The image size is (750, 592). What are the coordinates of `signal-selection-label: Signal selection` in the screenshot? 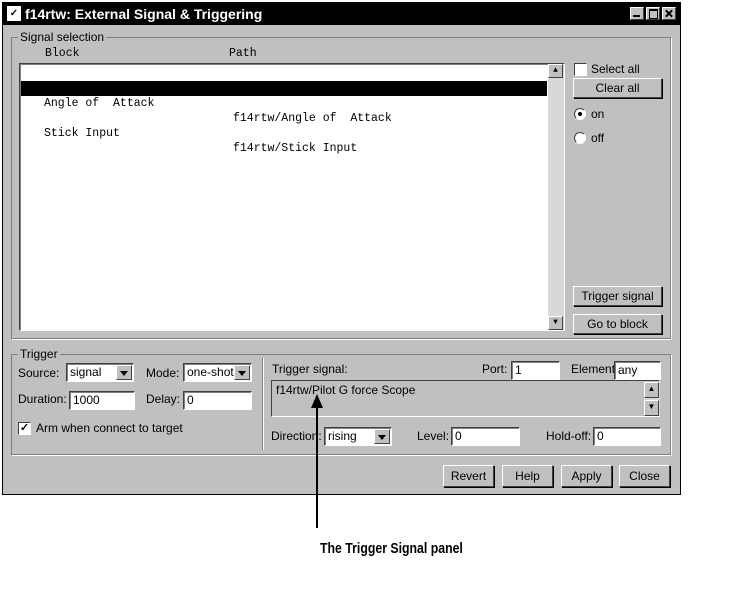 It's located at (62, 37).